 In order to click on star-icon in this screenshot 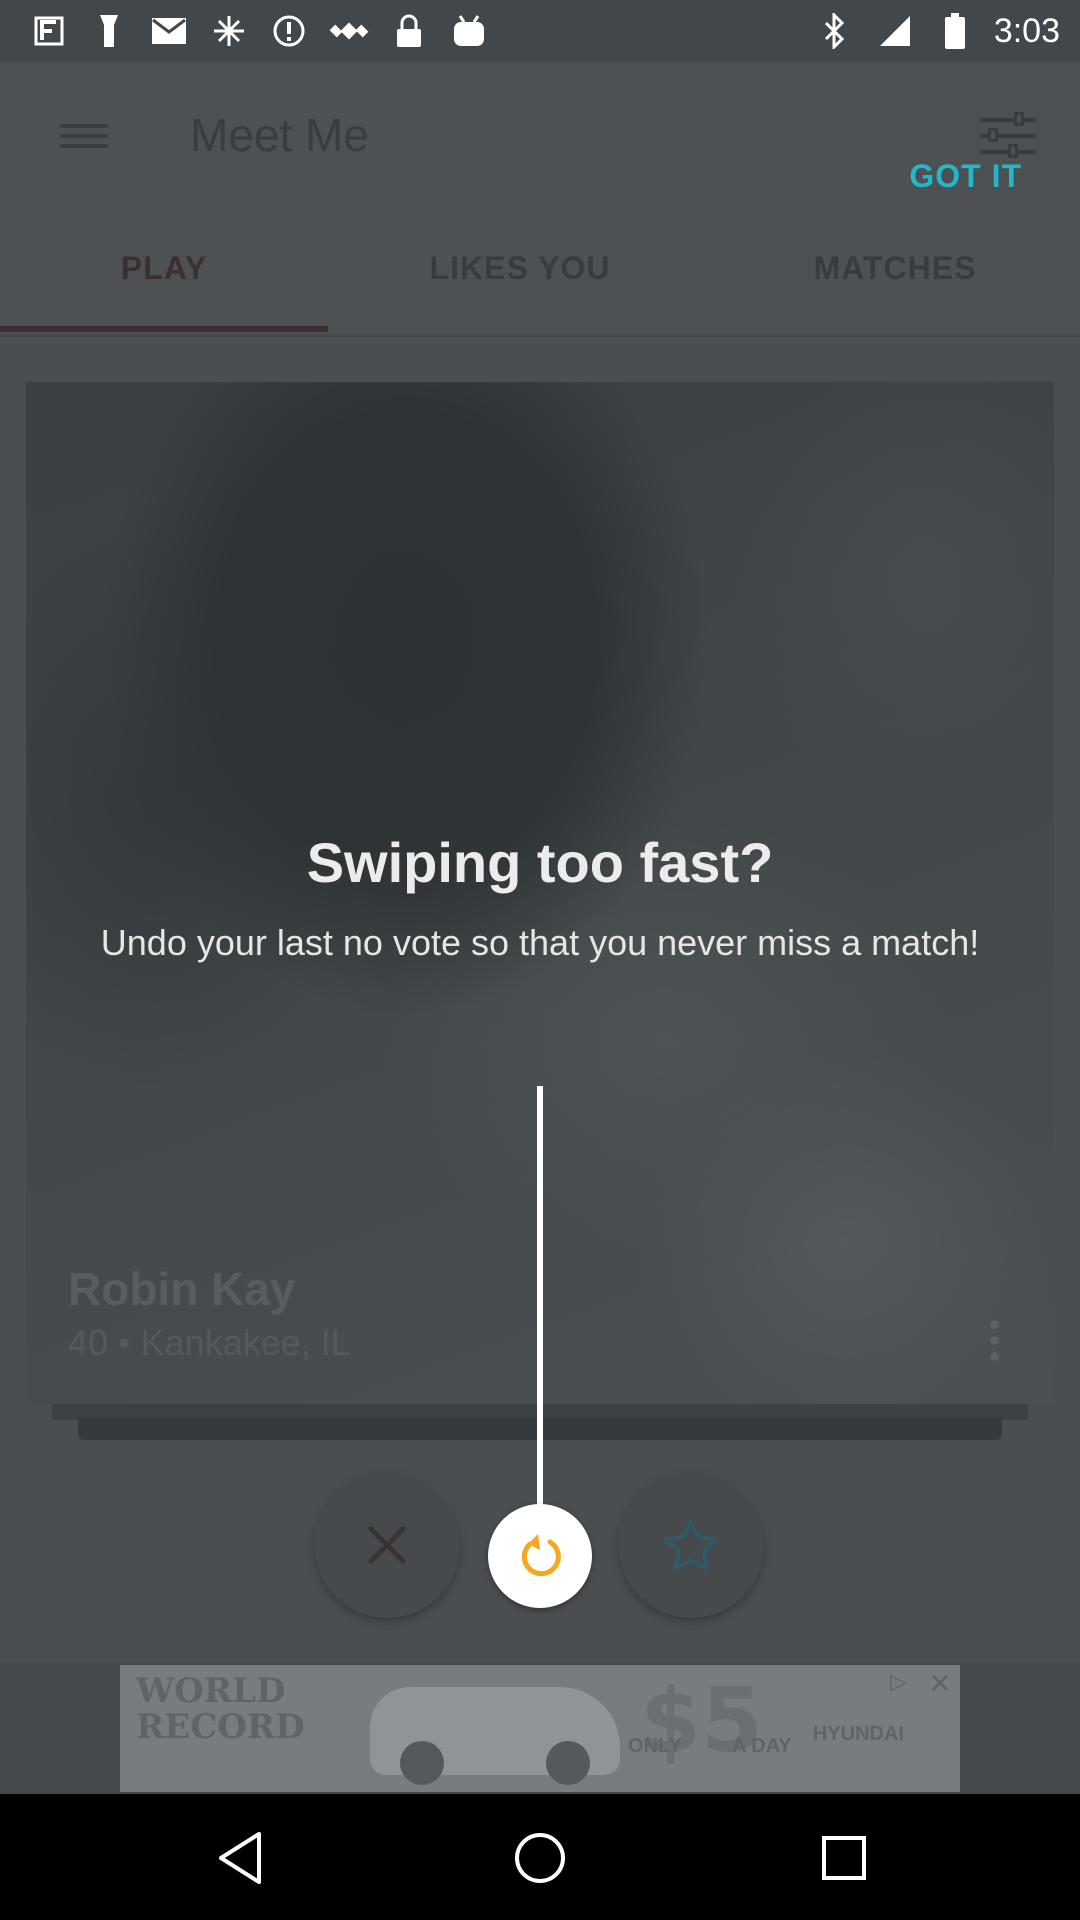, I will do `click(691, 1545)`.